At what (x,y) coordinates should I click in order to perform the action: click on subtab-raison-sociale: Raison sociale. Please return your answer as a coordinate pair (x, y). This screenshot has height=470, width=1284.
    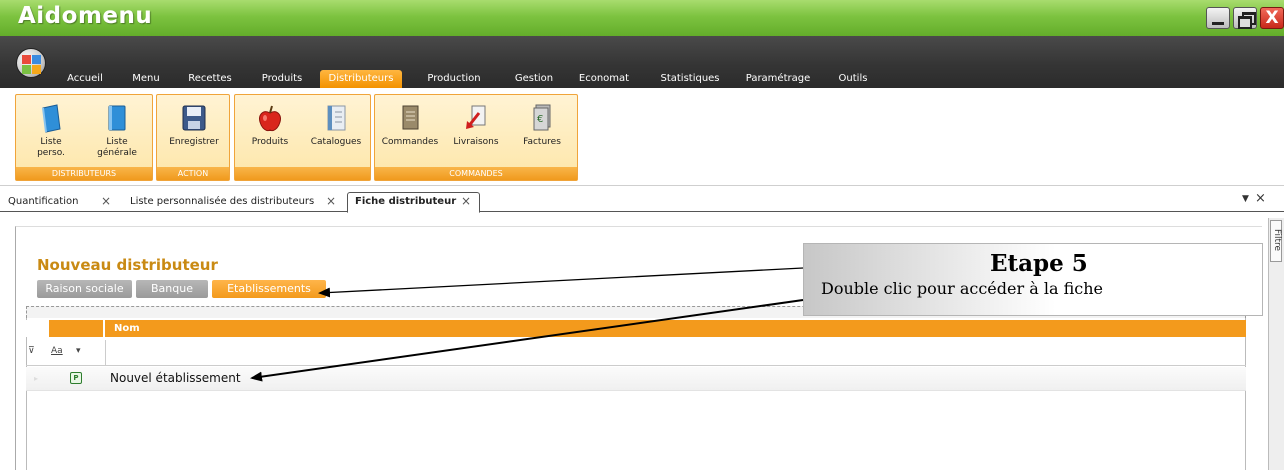
    Looking at the image, I should click on (84, 289).